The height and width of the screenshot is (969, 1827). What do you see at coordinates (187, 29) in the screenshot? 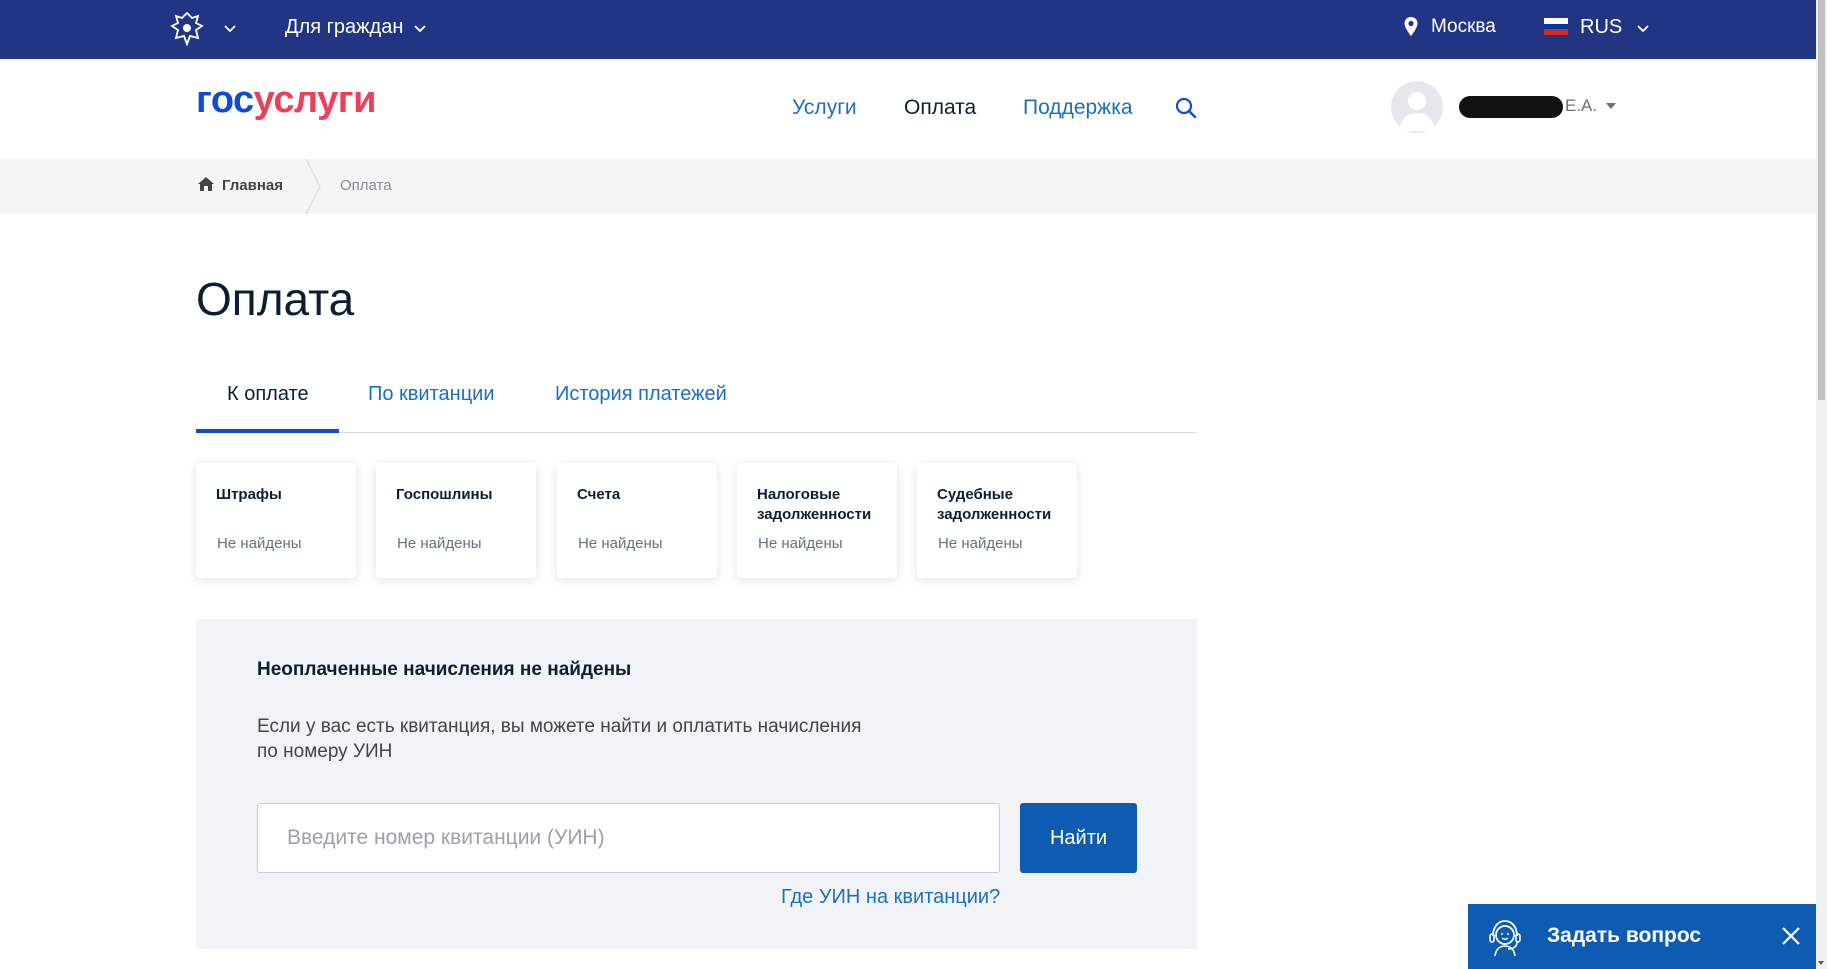
I see `coat-of-arms-icon` at bounding box center [187, 29].